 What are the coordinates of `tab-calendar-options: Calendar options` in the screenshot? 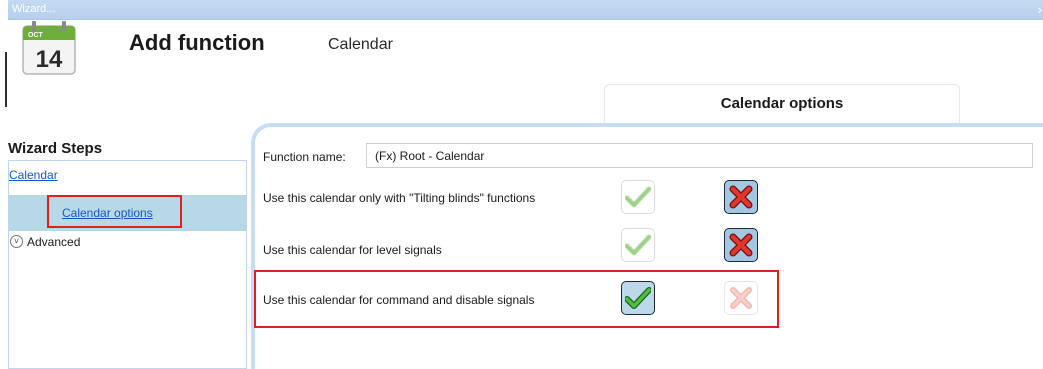 It's located at (782, 103).